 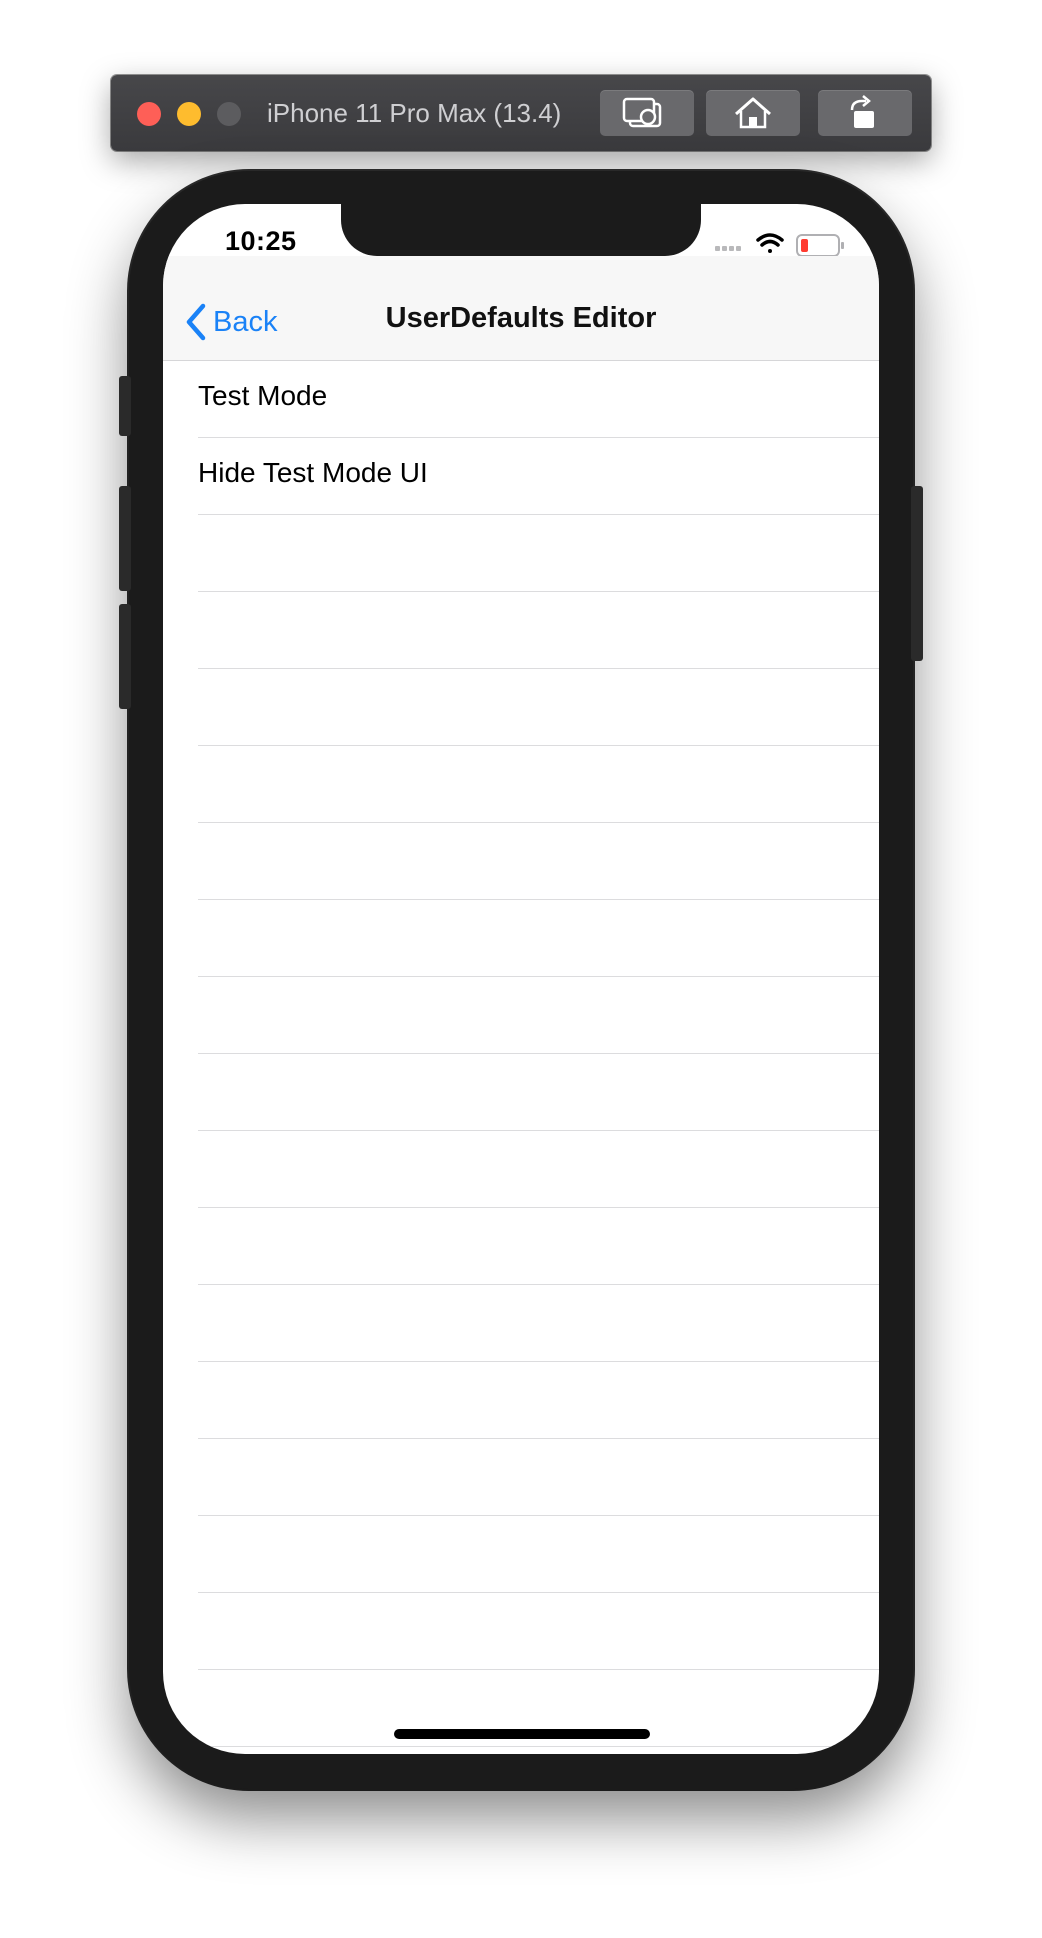 I want to click on camera-icon, so click(x=642, y=112).